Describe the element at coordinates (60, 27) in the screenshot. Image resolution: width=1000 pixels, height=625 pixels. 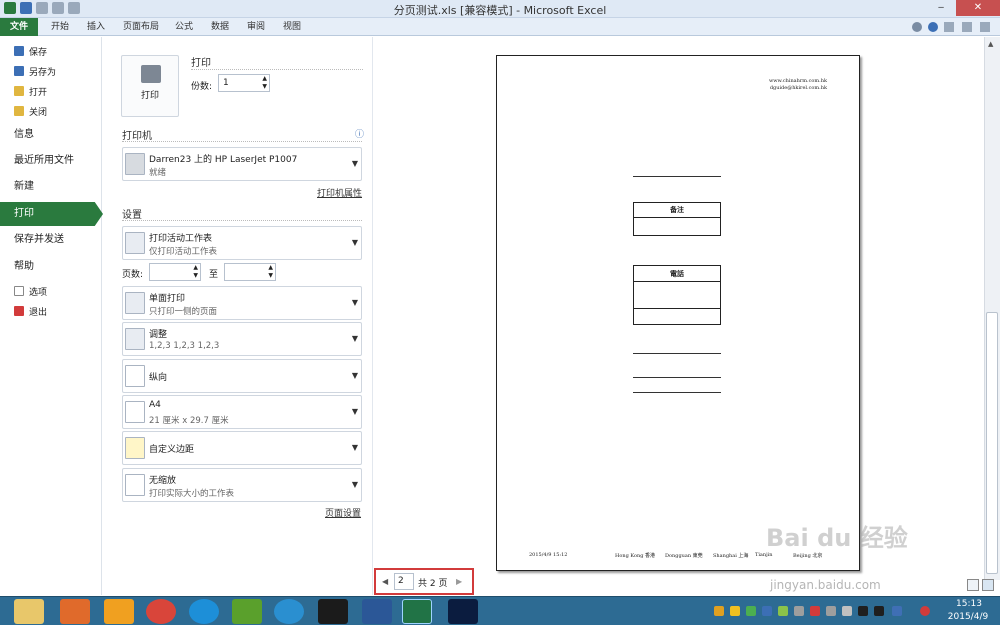
I see `tab-home: 开始` at that location.